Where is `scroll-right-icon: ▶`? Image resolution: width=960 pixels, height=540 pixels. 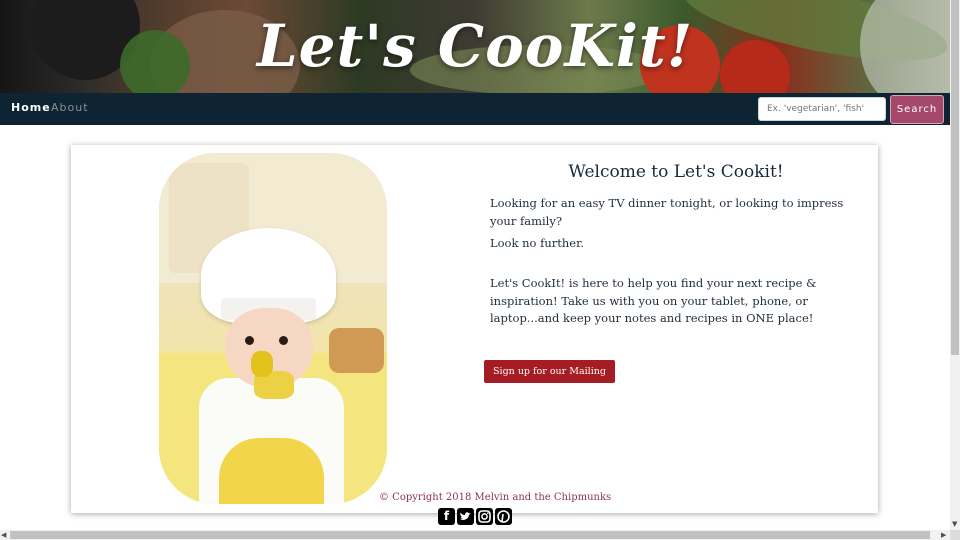
scroll-right-icon: ▶ is located at coordinates (943, 535).